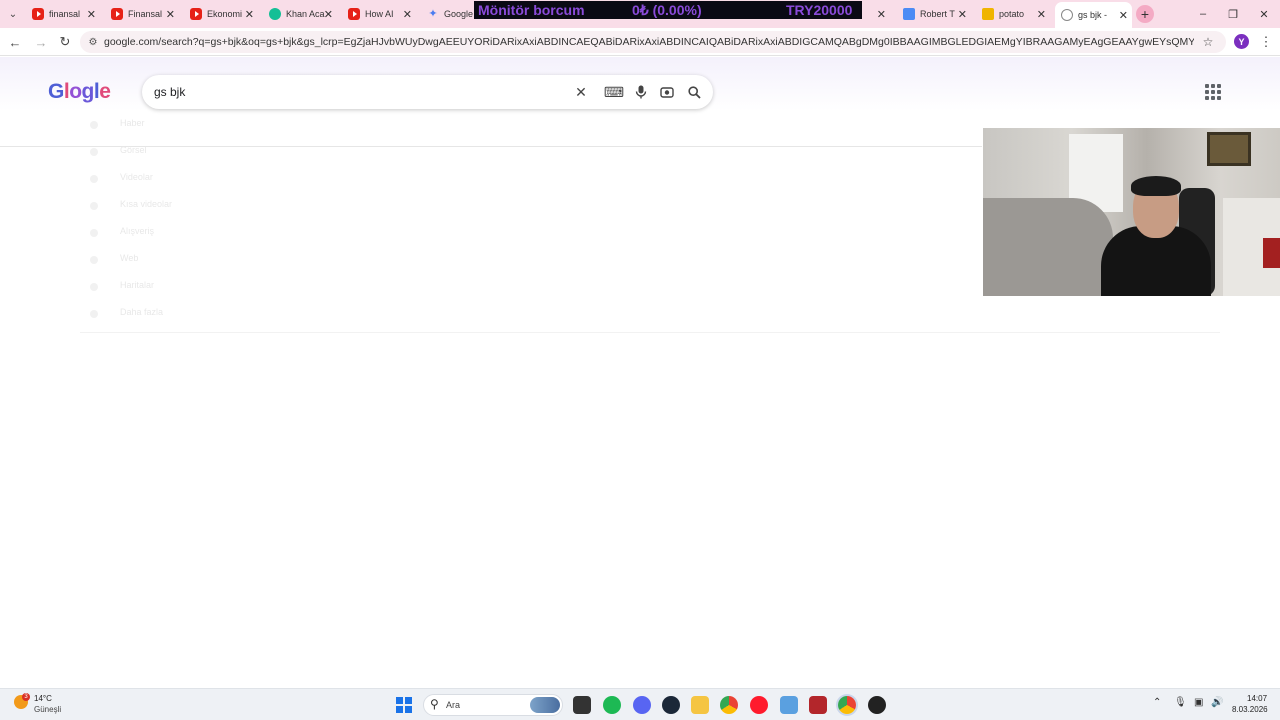 The image size is (1280, 720). Describe the element at coordinates (190, 129) in the screenshot. I see `list-item: Haber` at that location.